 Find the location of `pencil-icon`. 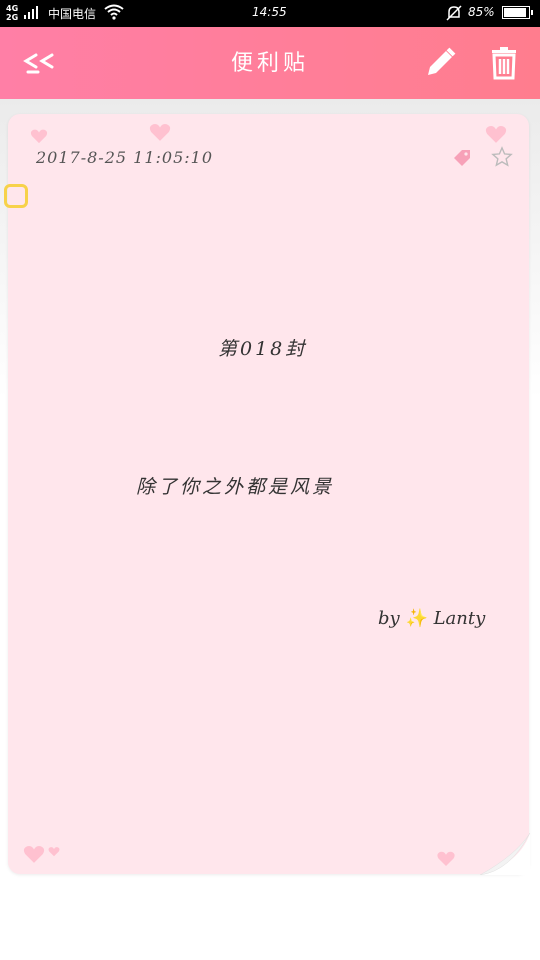

pencil-icon is located at coordinates (442, 61).